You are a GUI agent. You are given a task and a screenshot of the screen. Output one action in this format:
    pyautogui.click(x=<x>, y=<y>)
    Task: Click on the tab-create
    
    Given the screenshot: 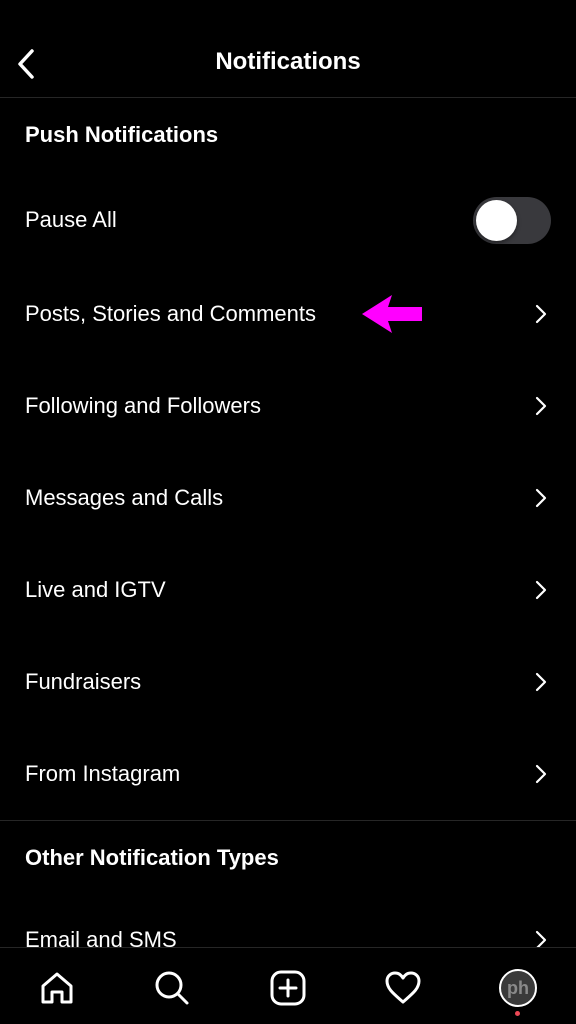 What is the action you would take?
    pyautogui.click(x=288, y=988)
    